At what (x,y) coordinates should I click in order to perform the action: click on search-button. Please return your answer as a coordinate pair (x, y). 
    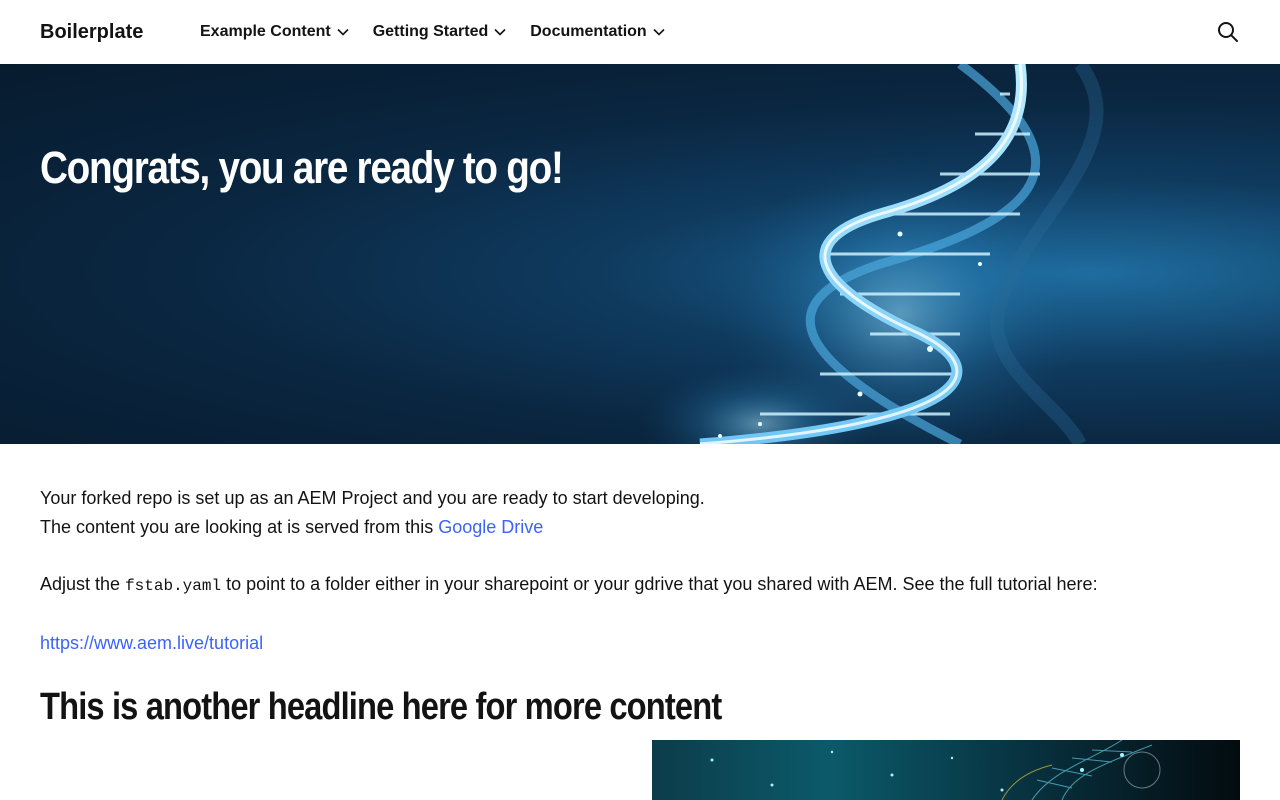
    Looking at the image, I should click on (1228, 32).